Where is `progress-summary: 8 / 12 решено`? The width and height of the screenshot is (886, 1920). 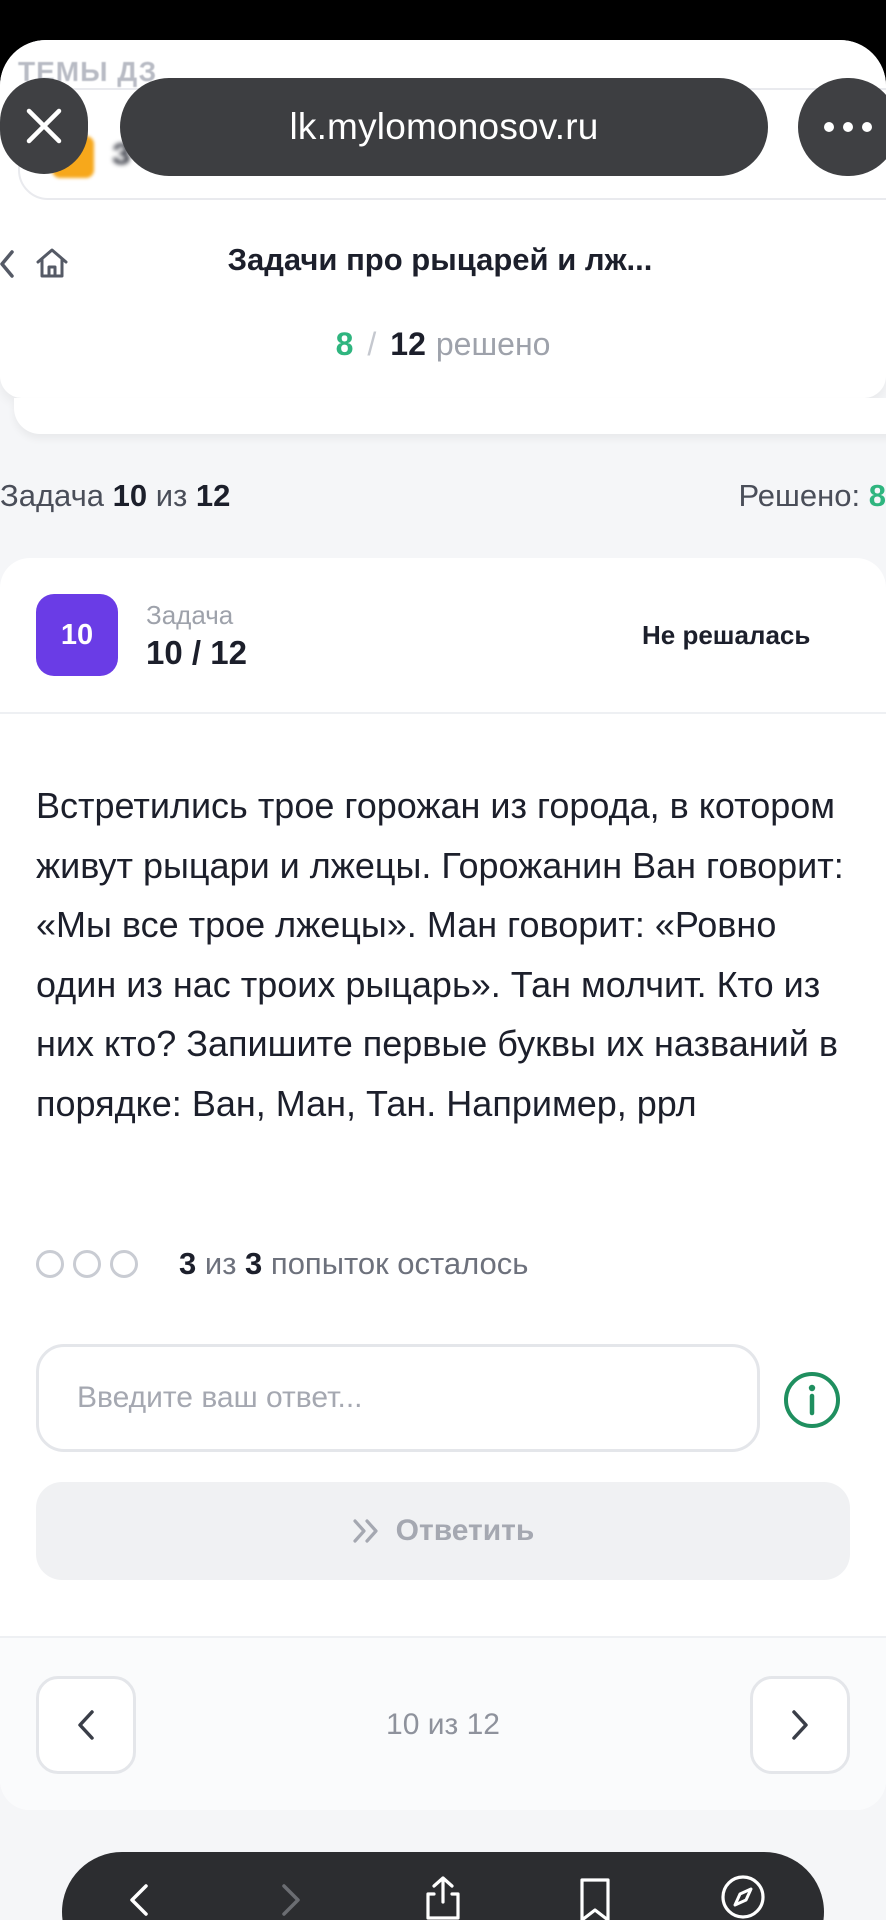
progress-summary: 8 / 12 решено is located at coordinates (443, 344).